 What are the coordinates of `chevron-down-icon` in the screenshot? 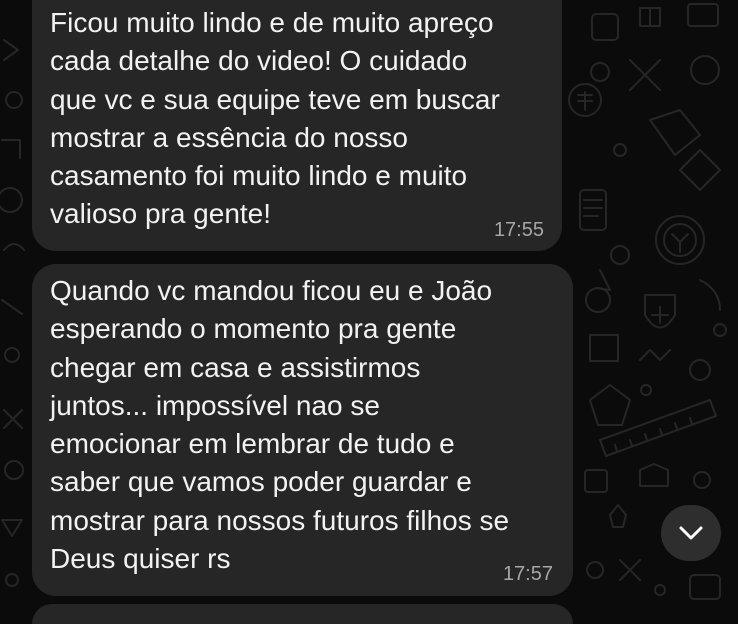 It's located at (691, 533).